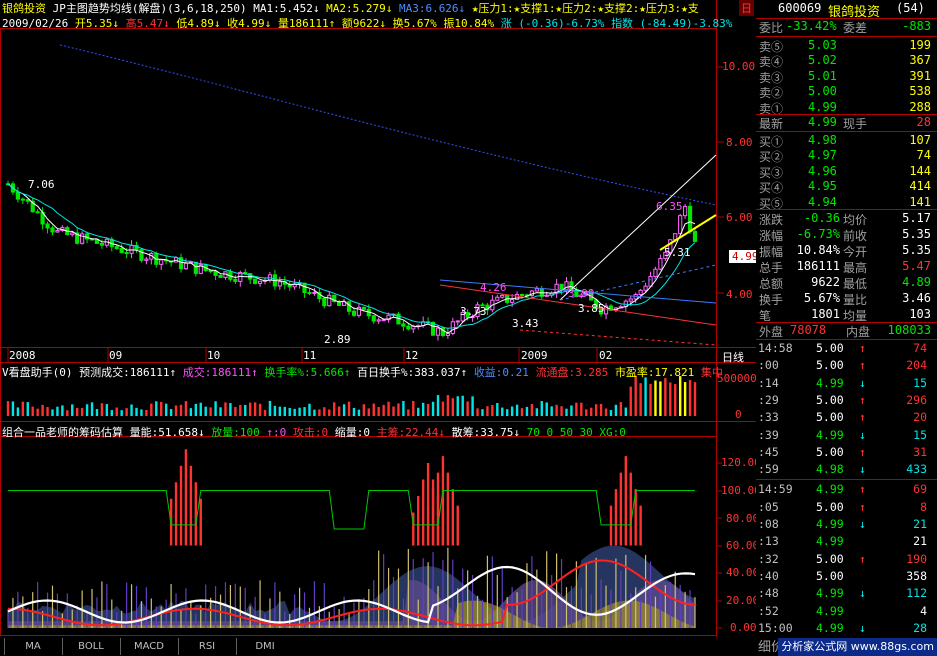 Image resolution: width=937 pixels, height=656 pixels. Describe the element at coordinates (307, 372) in the screenshot. I see `vol-turnover-rate: 换手率%:5.666↑` at that location.